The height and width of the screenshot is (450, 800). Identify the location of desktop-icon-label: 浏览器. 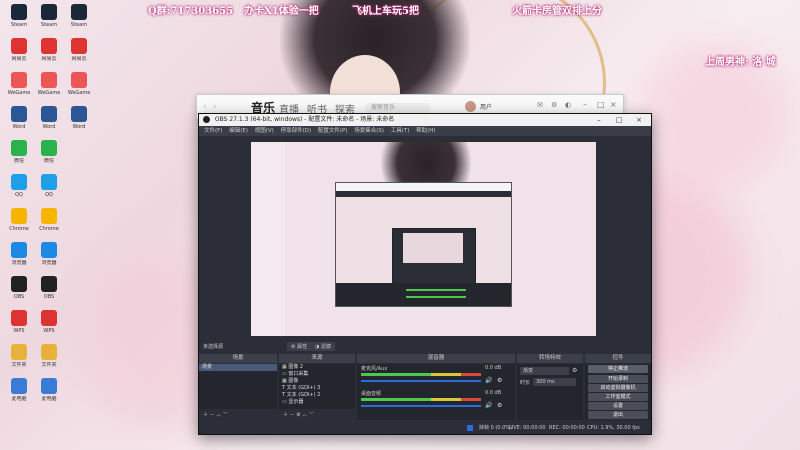
(19, 263).